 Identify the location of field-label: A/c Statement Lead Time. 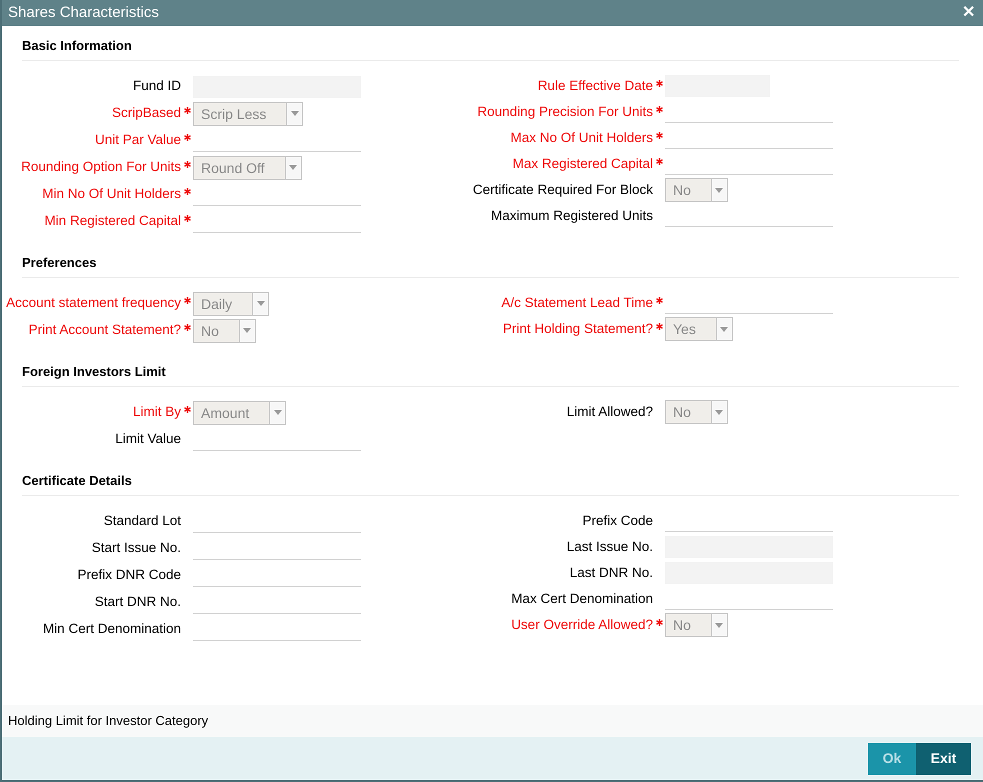
(576, 303).